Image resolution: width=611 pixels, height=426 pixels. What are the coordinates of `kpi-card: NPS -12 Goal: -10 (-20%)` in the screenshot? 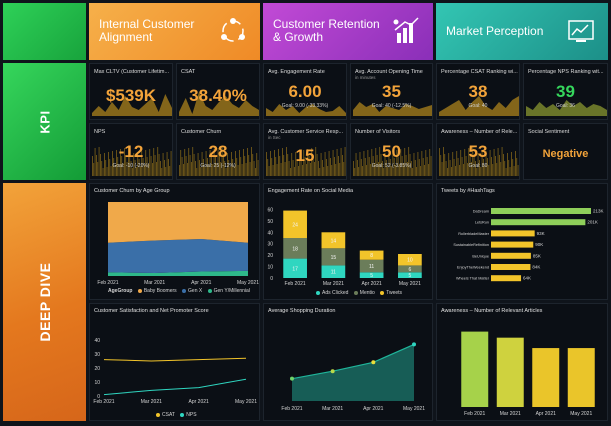 It's located at (131, 151).